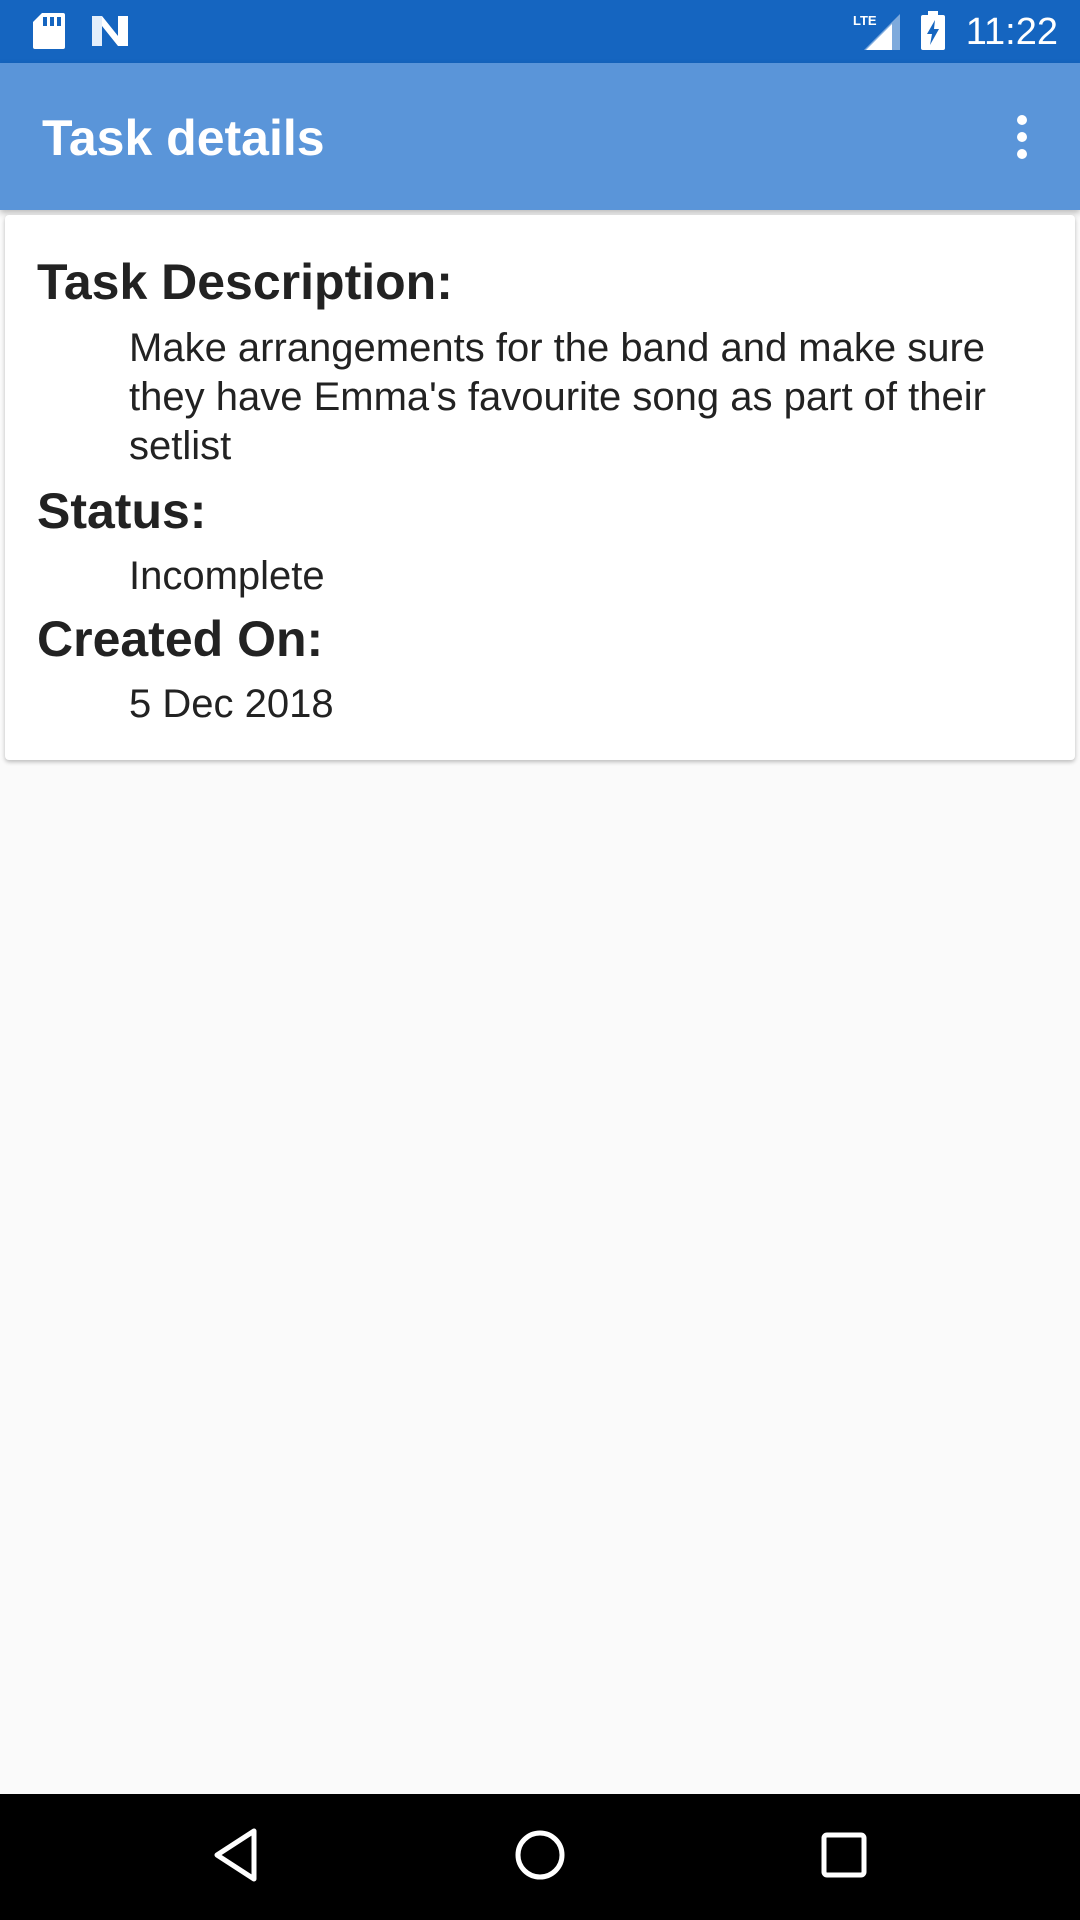 Image resolution: width=1080 pixels, height=1920 pixels. What do you see at coordinates (1011, 32) in the screenshot?
I see `status-clock: 11:22` at bounding box center [1011, 32].